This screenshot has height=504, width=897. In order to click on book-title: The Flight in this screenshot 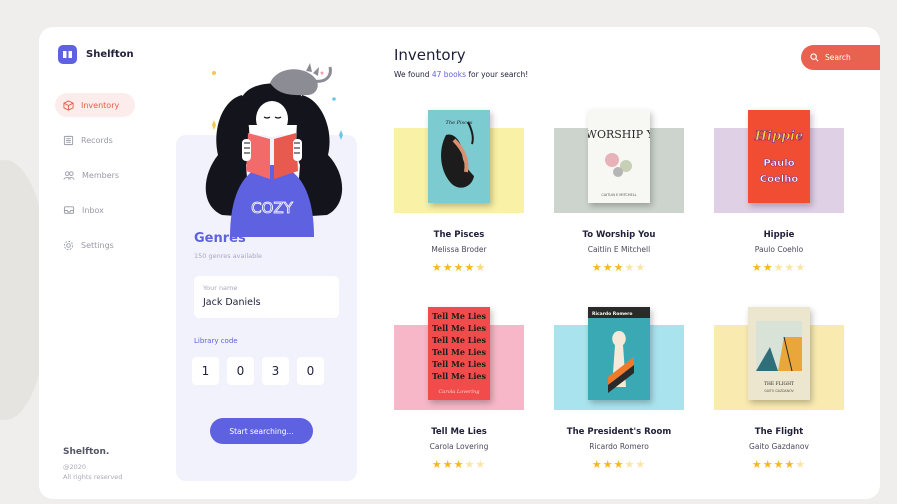, I will do `click(779, 432)`.